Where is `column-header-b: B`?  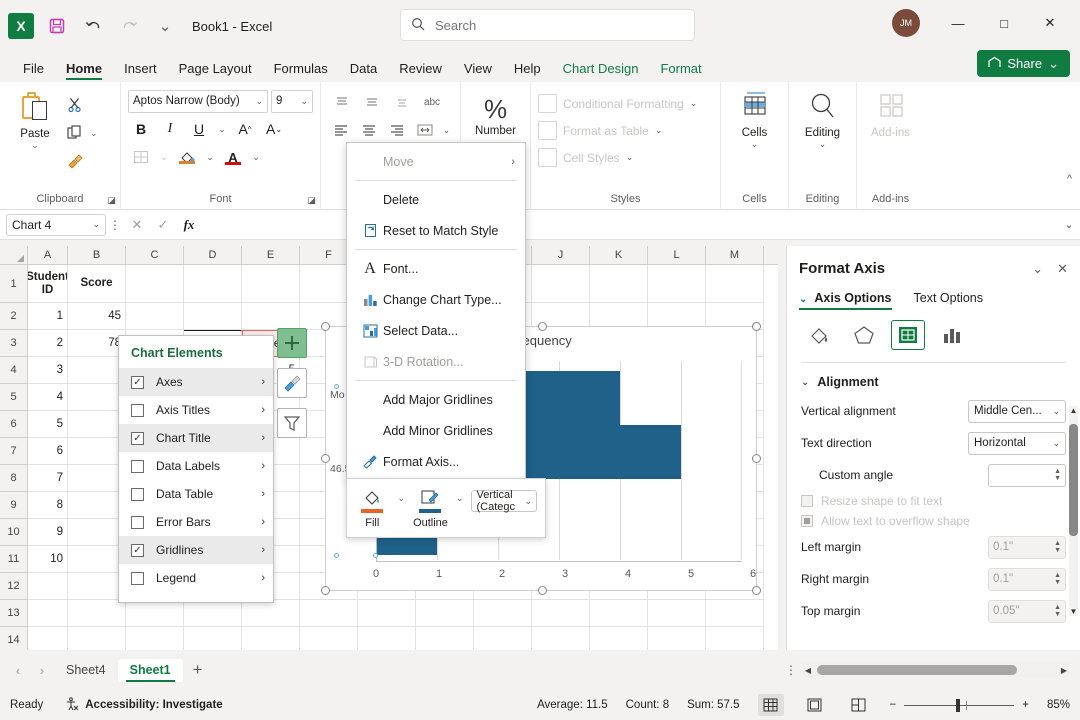 column-header-b: B is located at coordinates (97, 255).